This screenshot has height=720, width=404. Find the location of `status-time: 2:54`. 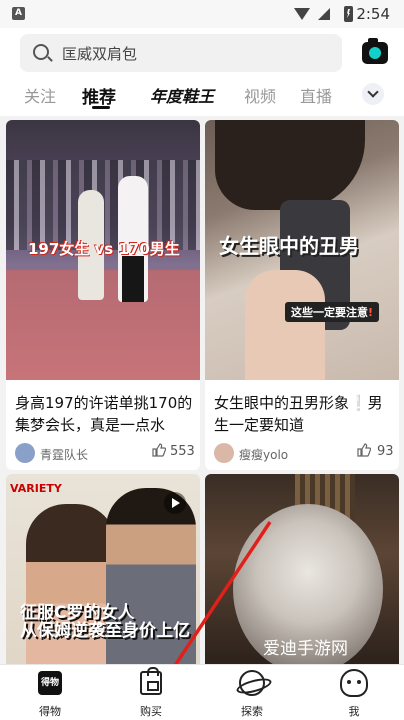

status-time: 2:54 is located at coordinates (373, 14).